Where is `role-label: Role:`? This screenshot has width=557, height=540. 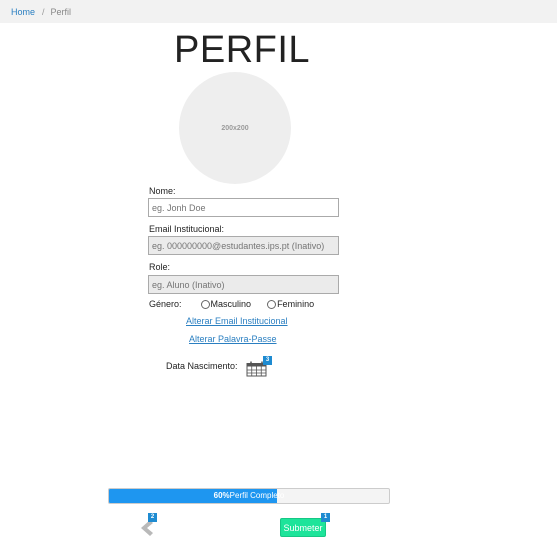
role-label: Role: is located at coordinates (160, 267).